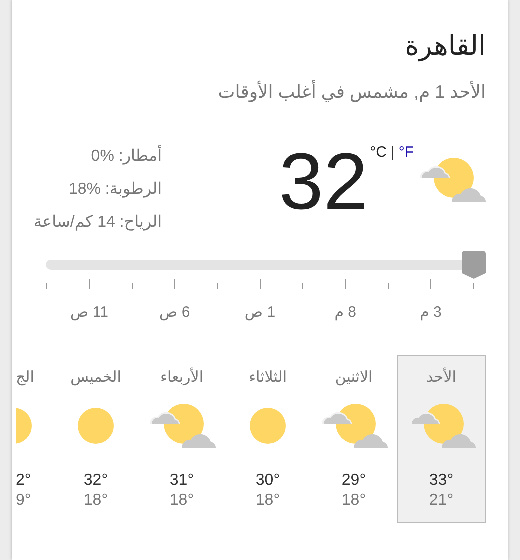  What do you see at coordinates (182, 481) in the screenshot?
I see `high-temperature: 31°` at bounding box center [182, 481].